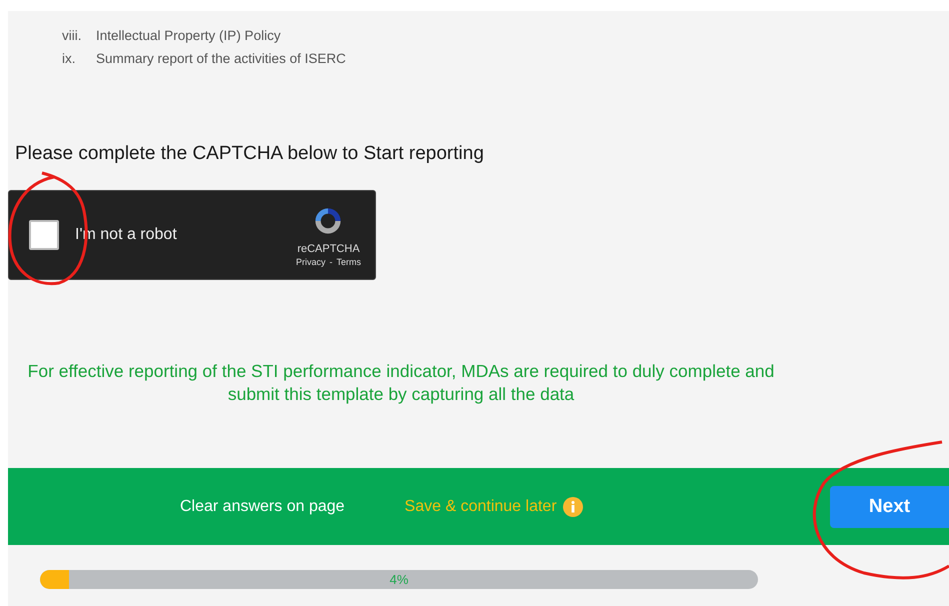 This screenshot has width=949, height=606. Describe the element at coordinates (328, 249) in the screenshot. I see `recaptcha-brand: reCAPTCHA` at that location.